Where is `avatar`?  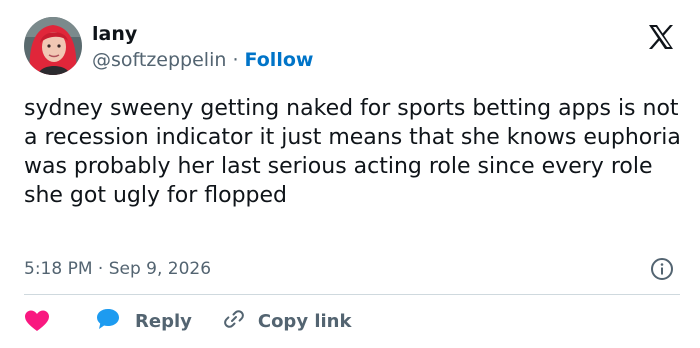 avatar is located at coordinates (53, 46).